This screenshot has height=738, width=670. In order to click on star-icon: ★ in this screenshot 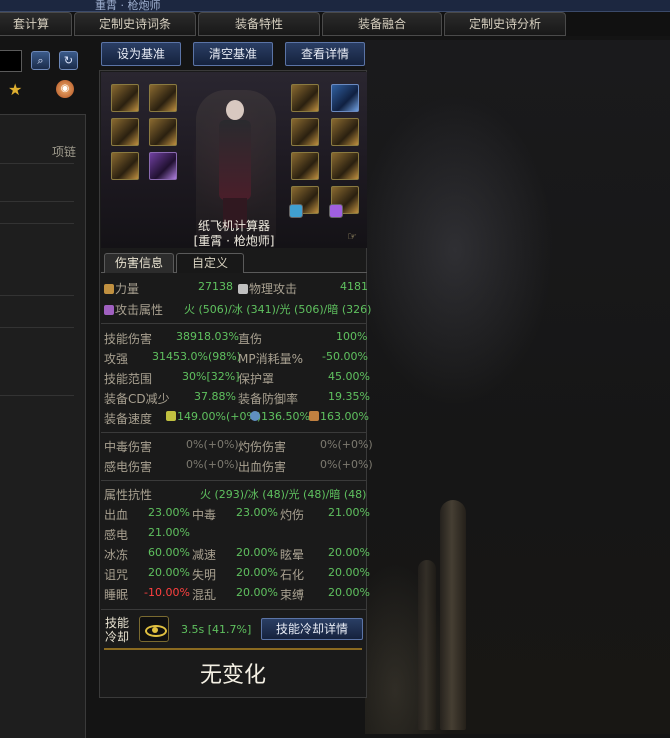, I will do `click(15, 89)`.